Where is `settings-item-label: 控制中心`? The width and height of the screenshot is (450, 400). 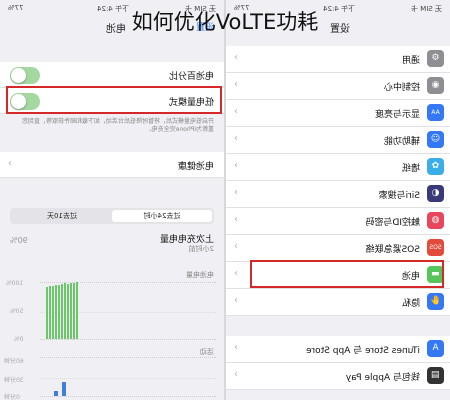 settings-item-label: 控制中心 is located at coordinates (401, 88).